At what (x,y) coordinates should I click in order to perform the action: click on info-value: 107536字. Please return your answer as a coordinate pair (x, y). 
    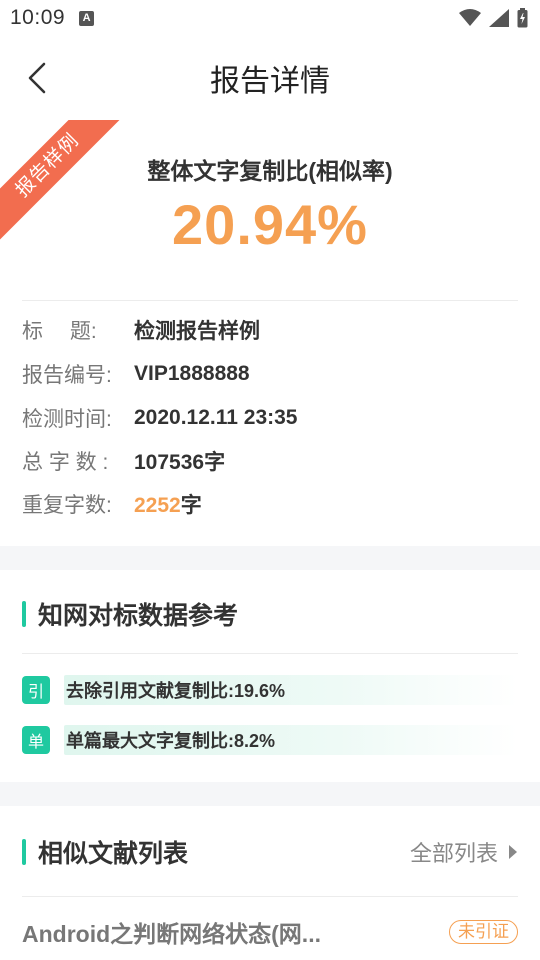
    Looking at the image, I should click on (180, 462).